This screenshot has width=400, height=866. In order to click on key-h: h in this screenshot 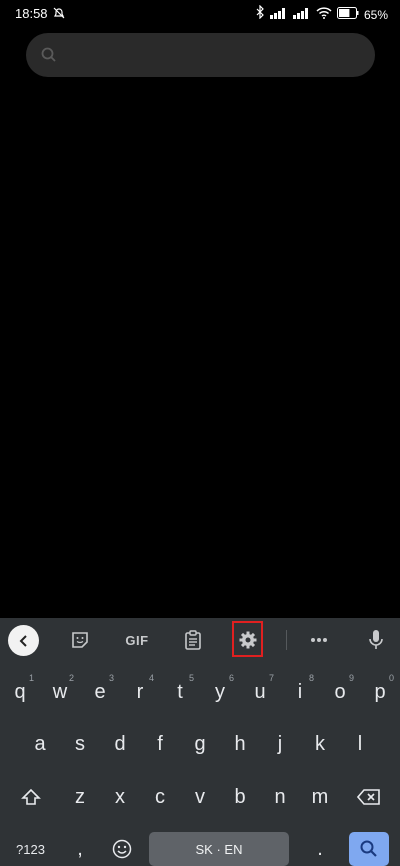, I will do `click(240, 744)`.